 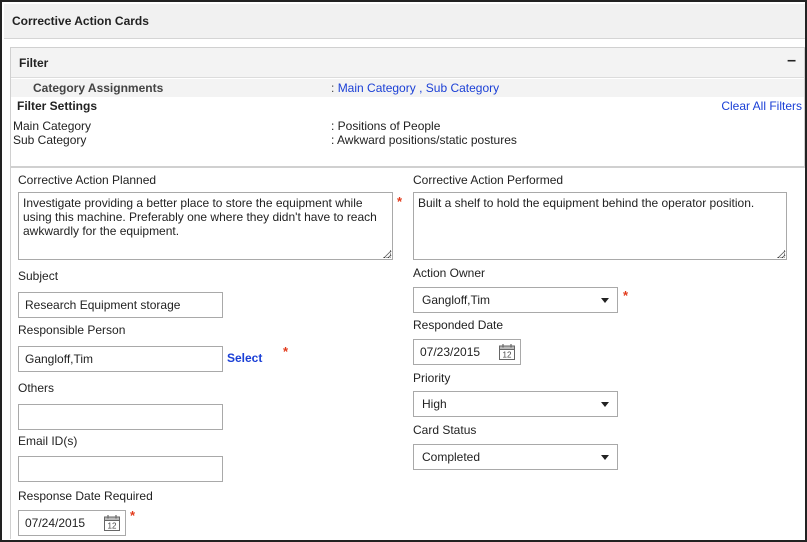 I want to click on page-title: Corrective Action Cards, so click(x=80, y=21).